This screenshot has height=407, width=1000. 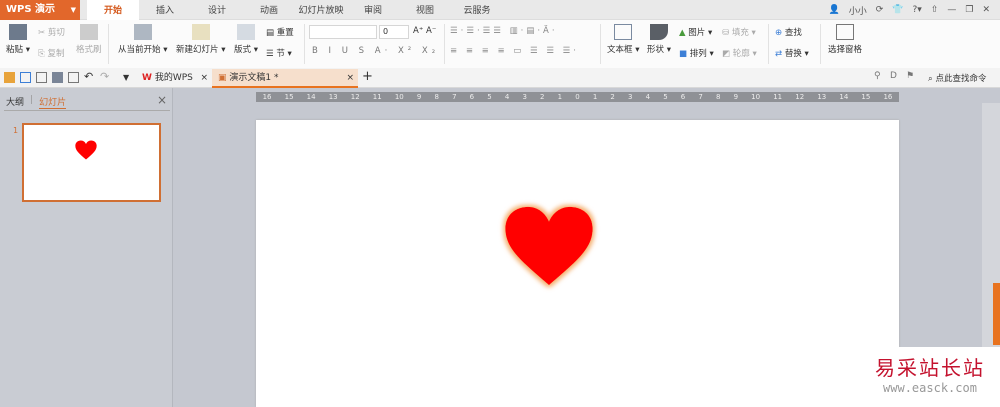 I want to click on copy-icon: ⎘, so click(x=41, y=54).